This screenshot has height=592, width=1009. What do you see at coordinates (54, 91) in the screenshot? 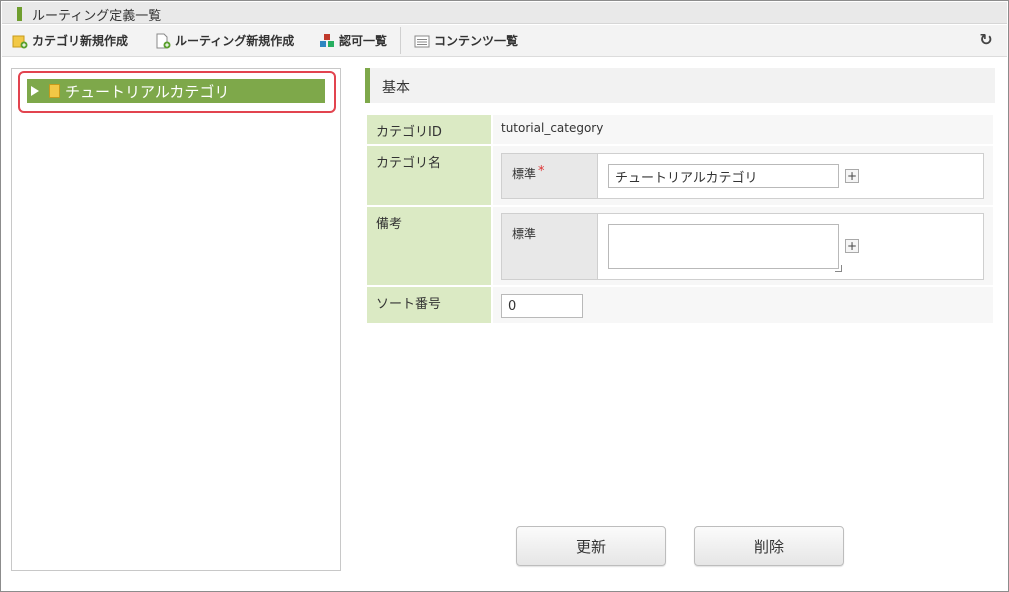
I see `folder-icon` at bounding box center [54, 91].